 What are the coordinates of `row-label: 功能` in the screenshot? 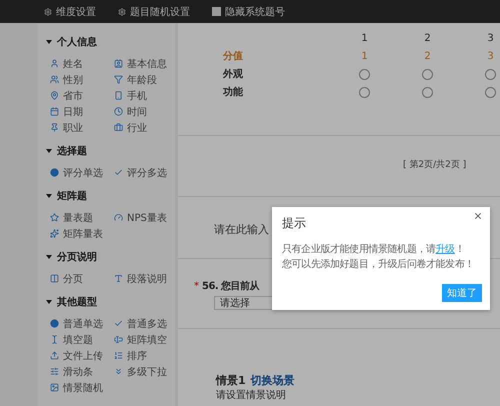 It's located at (233, 93).